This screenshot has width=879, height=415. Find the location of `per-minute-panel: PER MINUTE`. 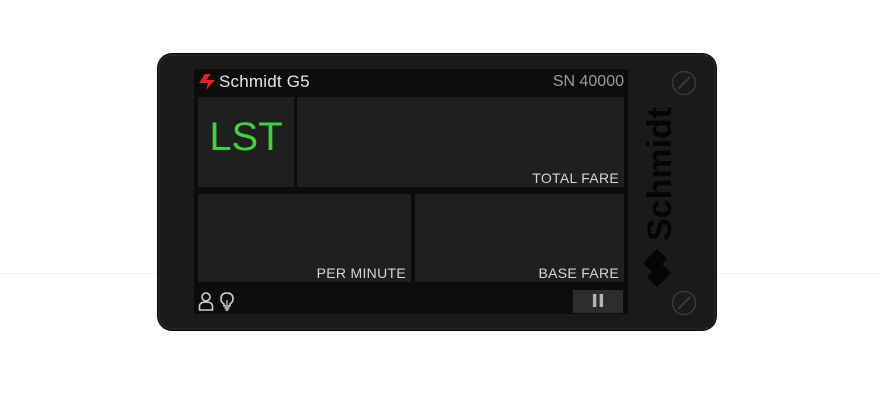

per-minute-panel: PER MINUTE is located at coordinates (304, 238).